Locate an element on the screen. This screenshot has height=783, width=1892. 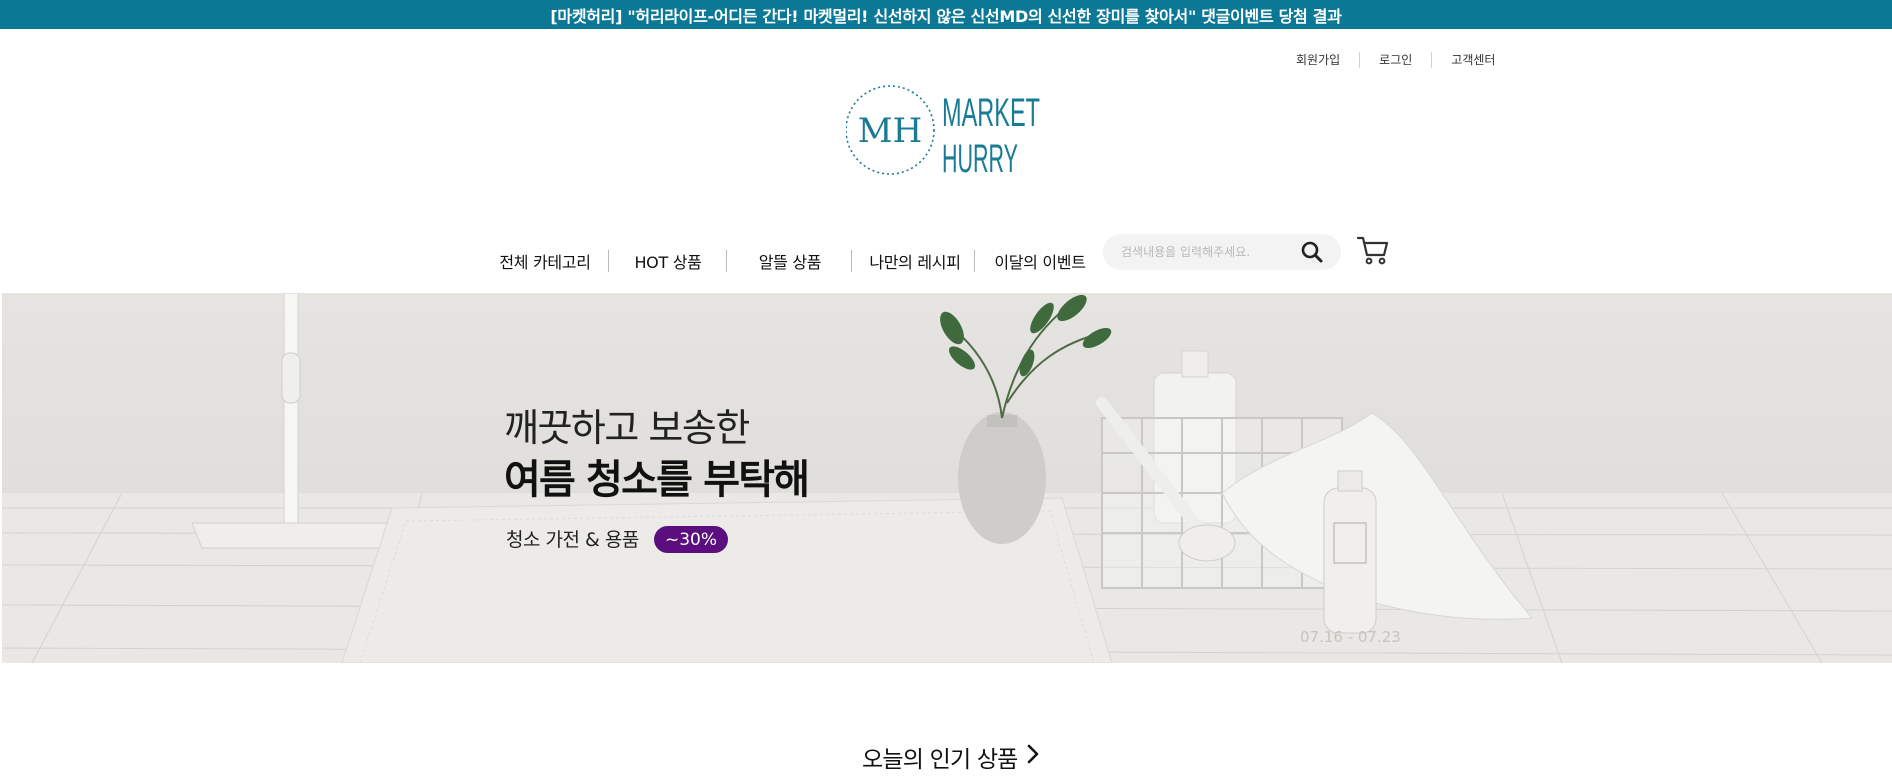
logo-line2: HURRY is located at coordinates (980, 157).